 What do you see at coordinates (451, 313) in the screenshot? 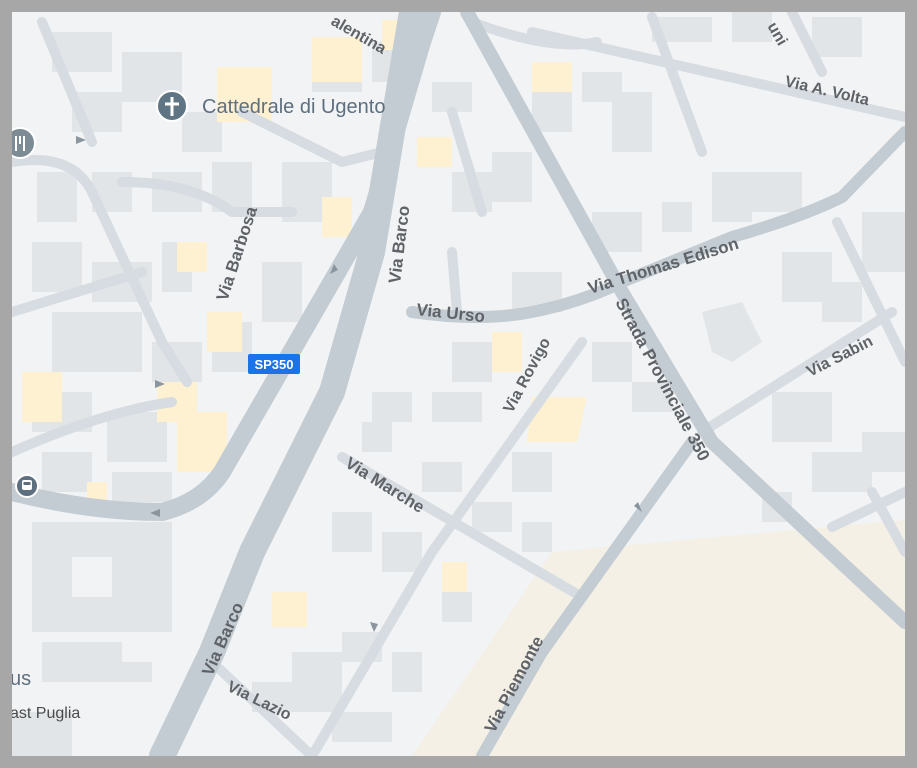
I see `street-label-urso: Via Urso` at bounding box center [451, 313].